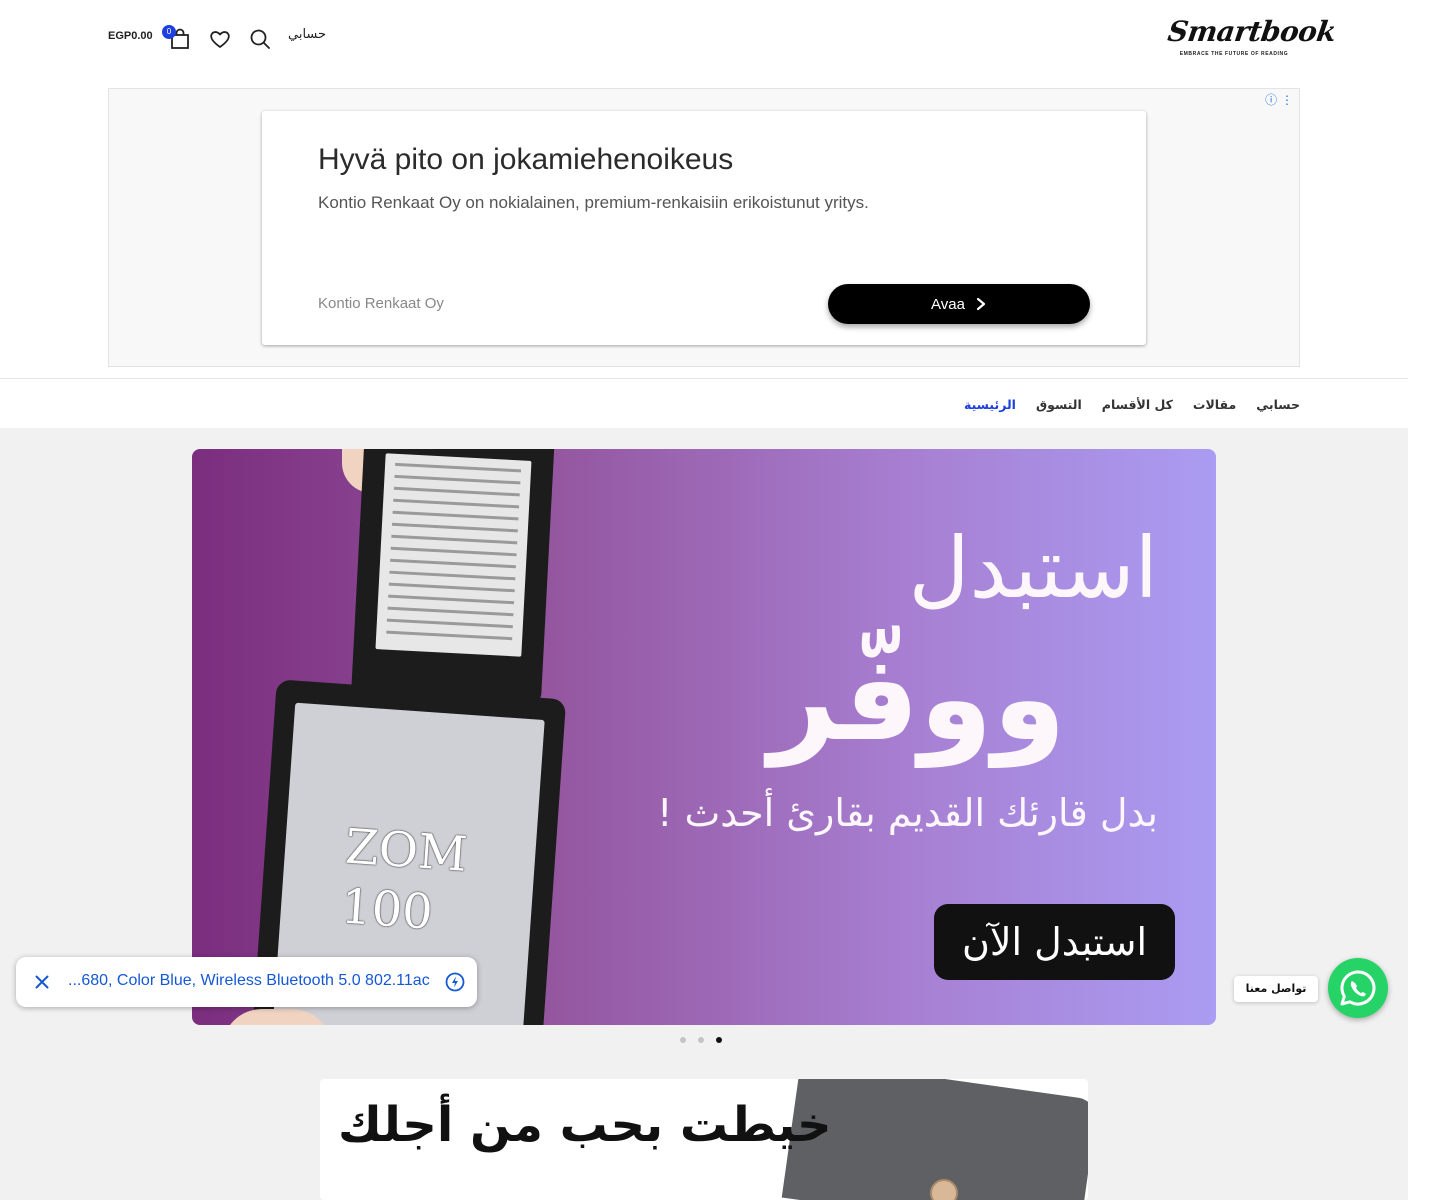 Image resolution: width=1440 pixels, height=1200 pixels. Describe the element at coordinates (948, 304) in the screenshot. I see `ad-button-label: Avaa` at that location.